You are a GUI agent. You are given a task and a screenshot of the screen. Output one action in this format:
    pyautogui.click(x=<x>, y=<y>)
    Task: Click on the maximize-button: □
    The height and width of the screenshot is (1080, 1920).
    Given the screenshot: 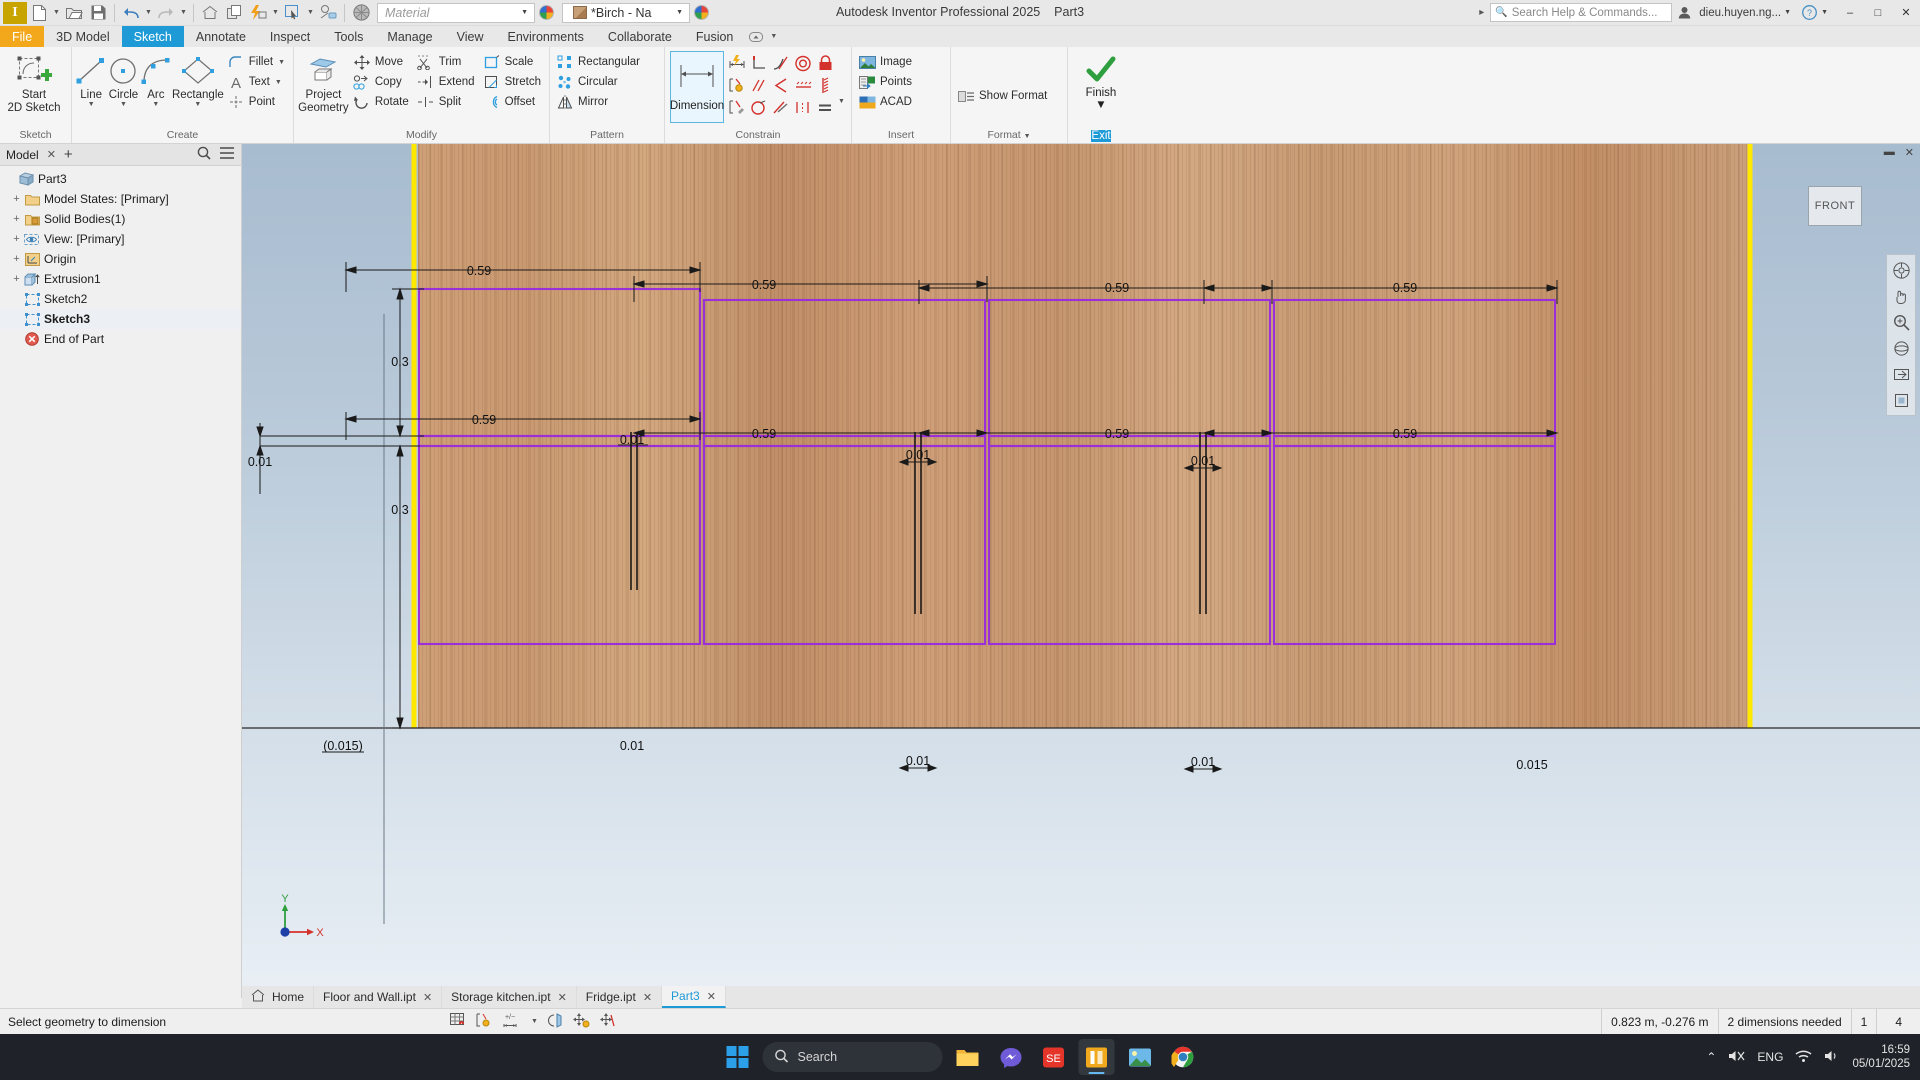 What is the action you would take?
    pyautogui.click(x=1878, y=13)
    